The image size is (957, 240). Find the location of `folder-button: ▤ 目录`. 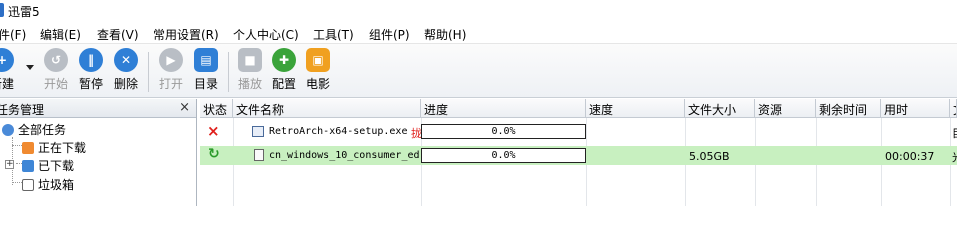

folder-button: ▤ 目录 is located at coordinates (206, 70).